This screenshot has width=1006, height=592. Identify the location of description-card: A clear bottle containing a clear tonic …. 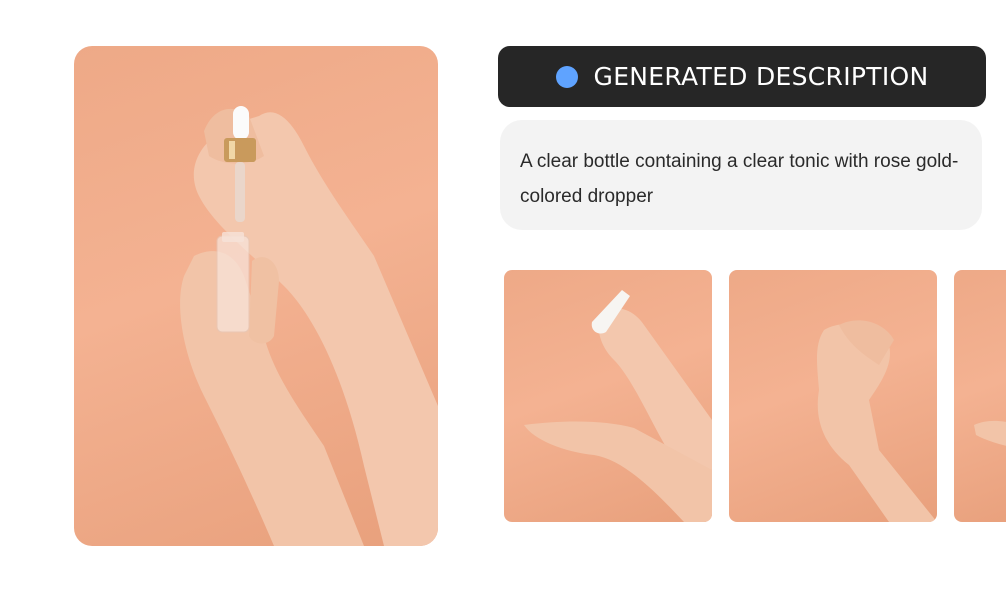
(741, 175).